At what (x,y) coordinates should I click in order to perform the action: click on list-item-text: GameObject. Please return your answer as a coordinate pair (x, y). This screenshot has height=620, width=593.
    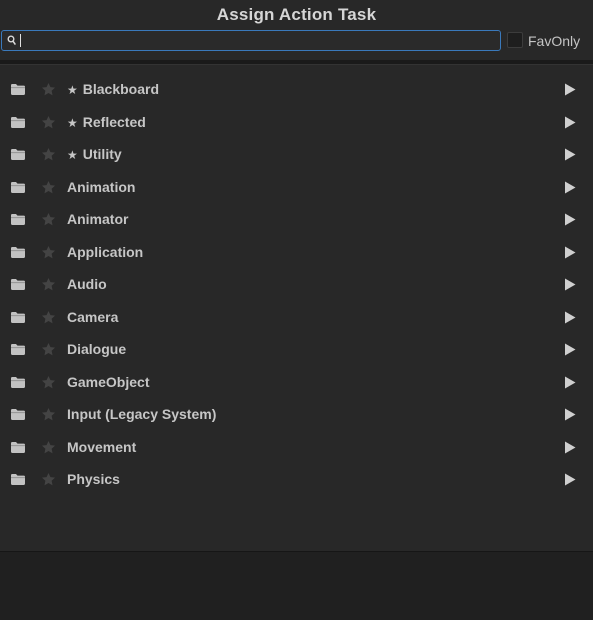
    Looking at the image, I should click on (108, 381).